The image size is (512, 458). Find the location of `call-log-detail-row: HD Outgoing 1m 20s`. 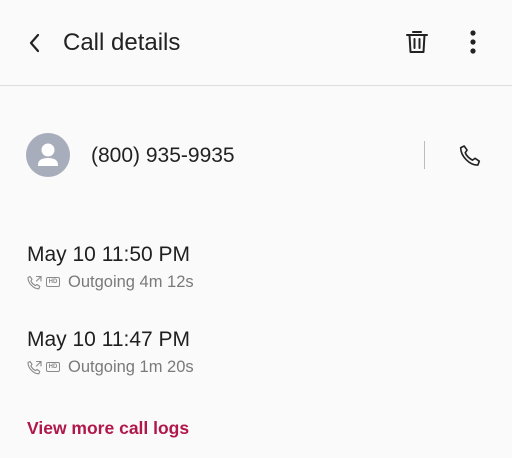

call-log-detail-row: HD Outgoing 1m 20s is located at coordinates (257, 367).